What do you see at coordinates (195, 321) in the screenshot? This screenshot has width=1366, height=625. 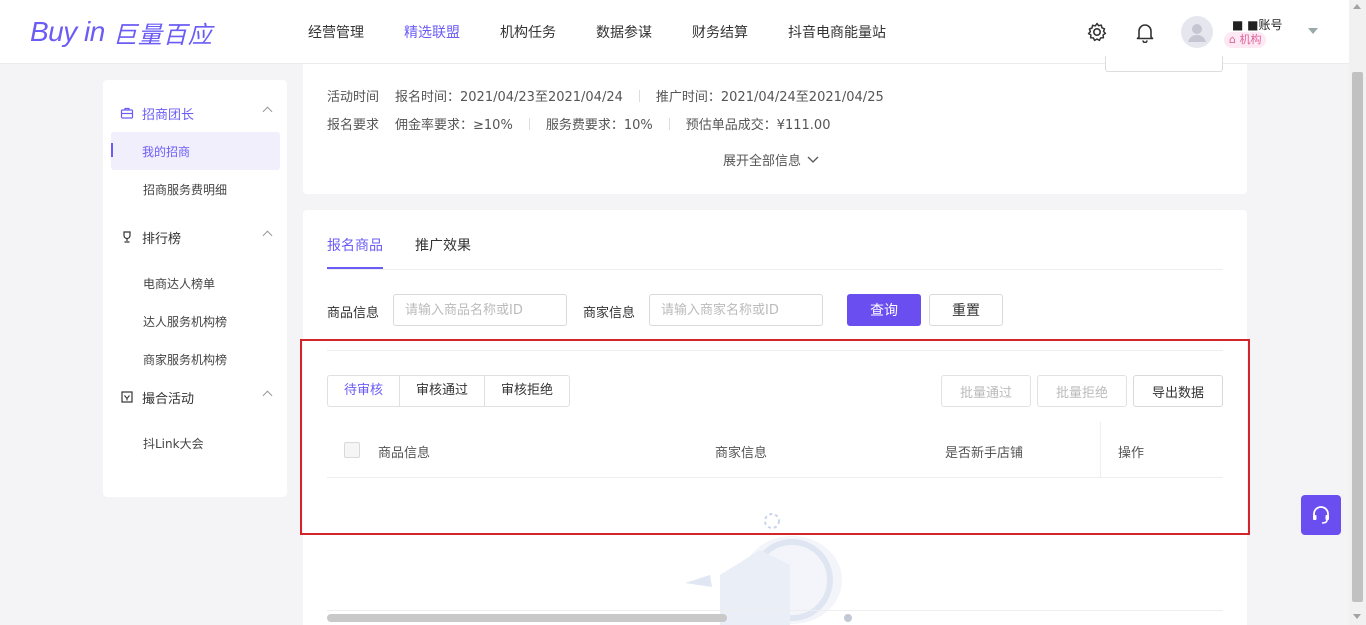 I see `sidebar-item-influencer-agency-ranking: 达人服务机构榜` at bounding box center [195, 321].